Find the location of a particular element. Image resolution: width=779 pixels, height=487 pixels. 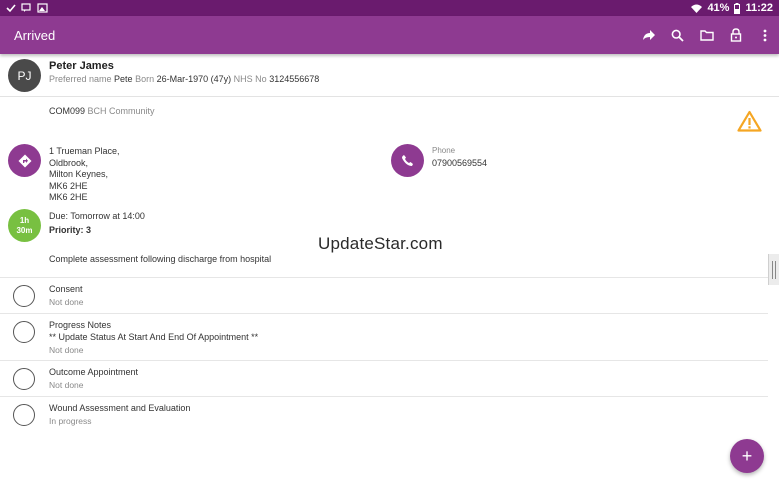

lock-icon is located at coordinates (735, 35).